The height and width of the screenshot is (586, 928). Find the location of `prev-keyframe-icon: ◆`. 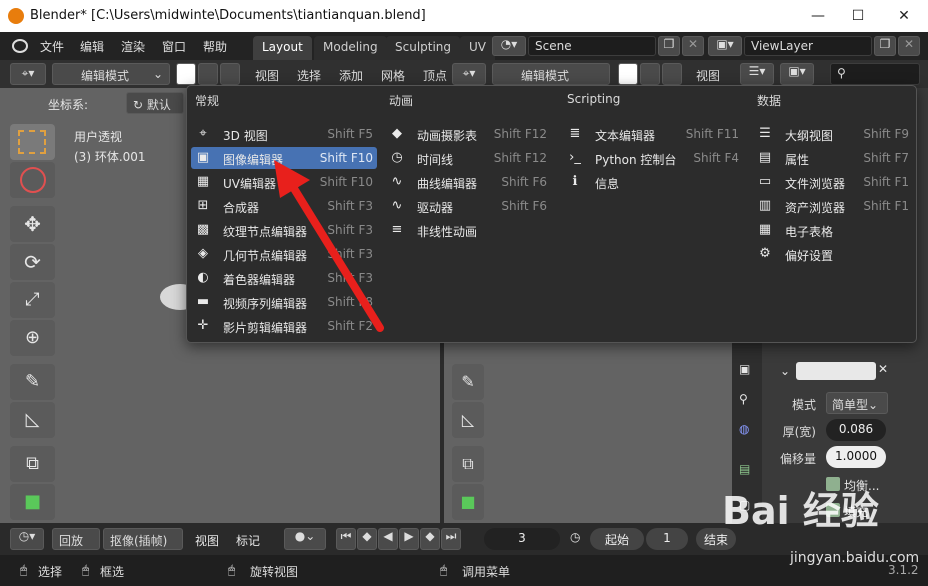

prev-keyframe-icon: ◆ is located at coordinates (367, 539).